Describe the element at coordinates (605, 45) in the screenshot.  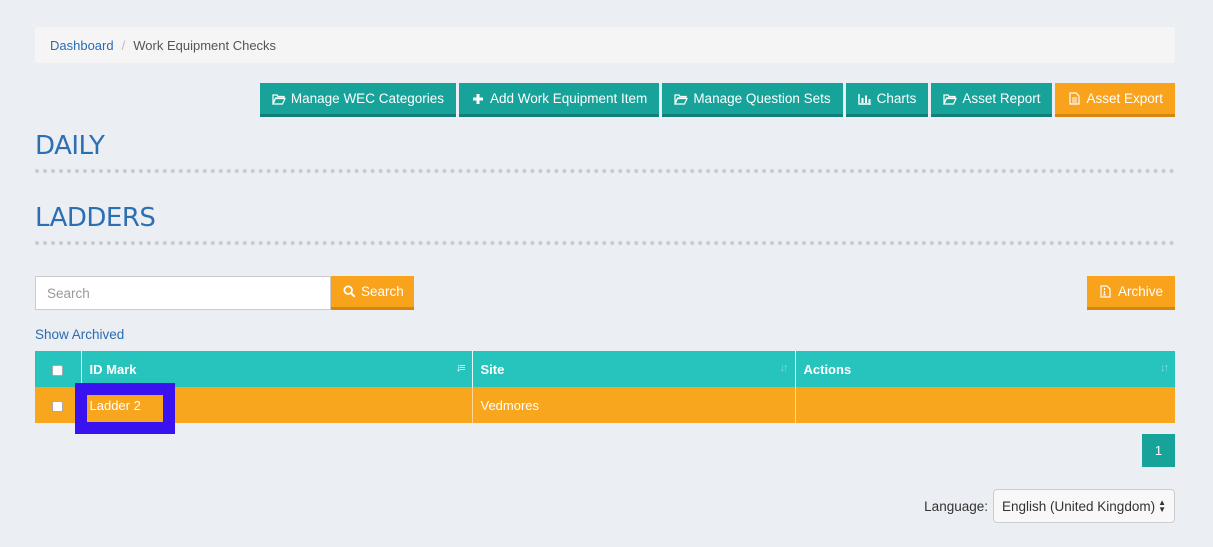
I see `breadcrumb: Dashboard / Work Equipment Checks` at that location.